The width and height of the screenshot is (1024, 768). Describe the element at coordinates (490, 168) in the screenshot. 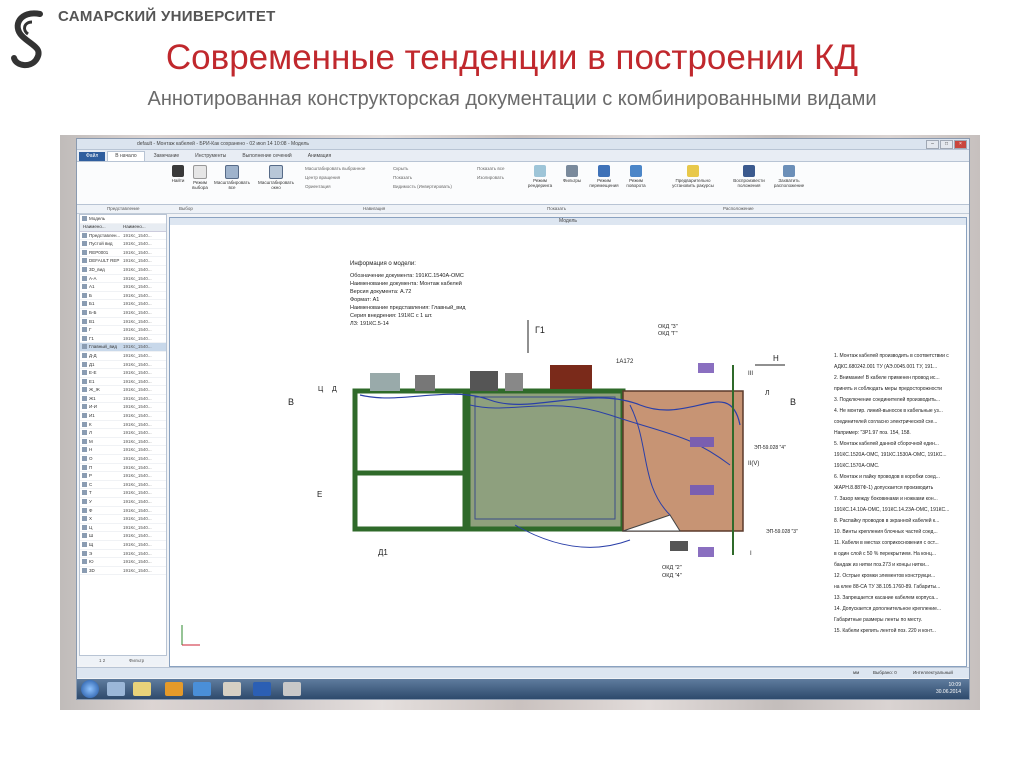

I see `show-all-item: Показать все` at that location.